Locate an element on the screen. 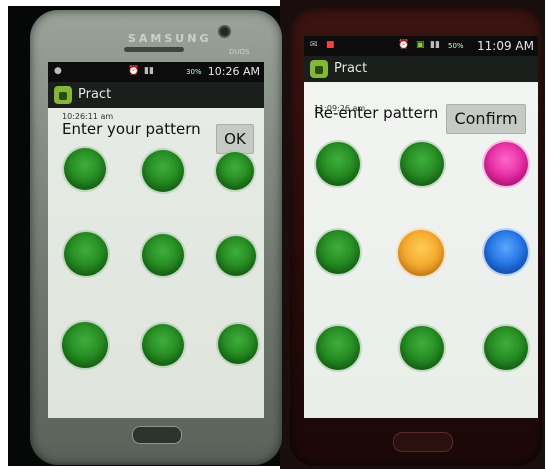 The width and height of the screenshot is (547, 469). pattern-prompt: Re-enter pattern is located at coordinates (376, 113).